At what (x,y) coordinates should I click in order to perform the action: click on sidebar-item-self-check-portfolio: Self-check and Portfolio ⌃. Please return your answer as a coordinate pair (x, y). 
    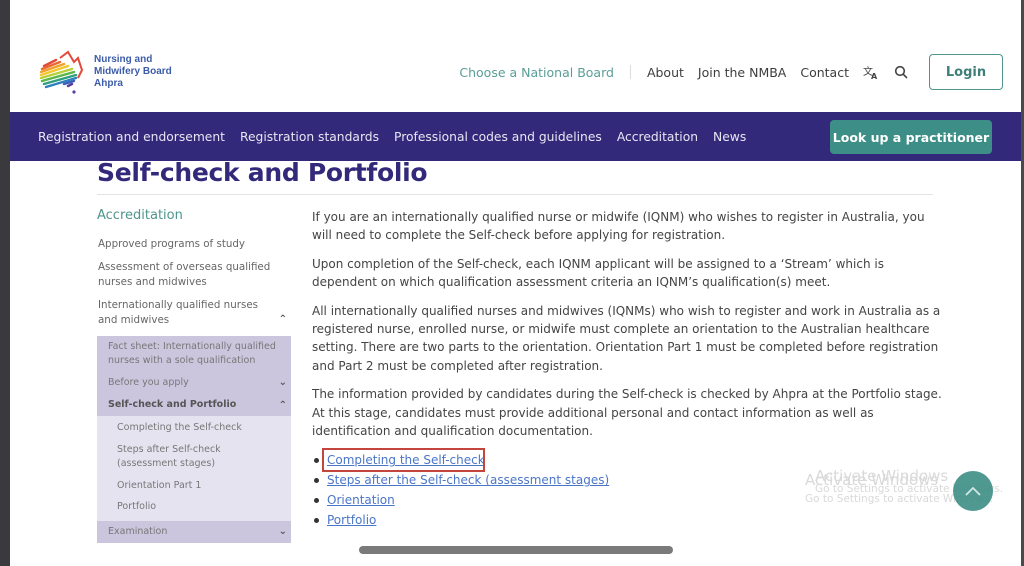
    Looking at the image, I should click on (194, 405).